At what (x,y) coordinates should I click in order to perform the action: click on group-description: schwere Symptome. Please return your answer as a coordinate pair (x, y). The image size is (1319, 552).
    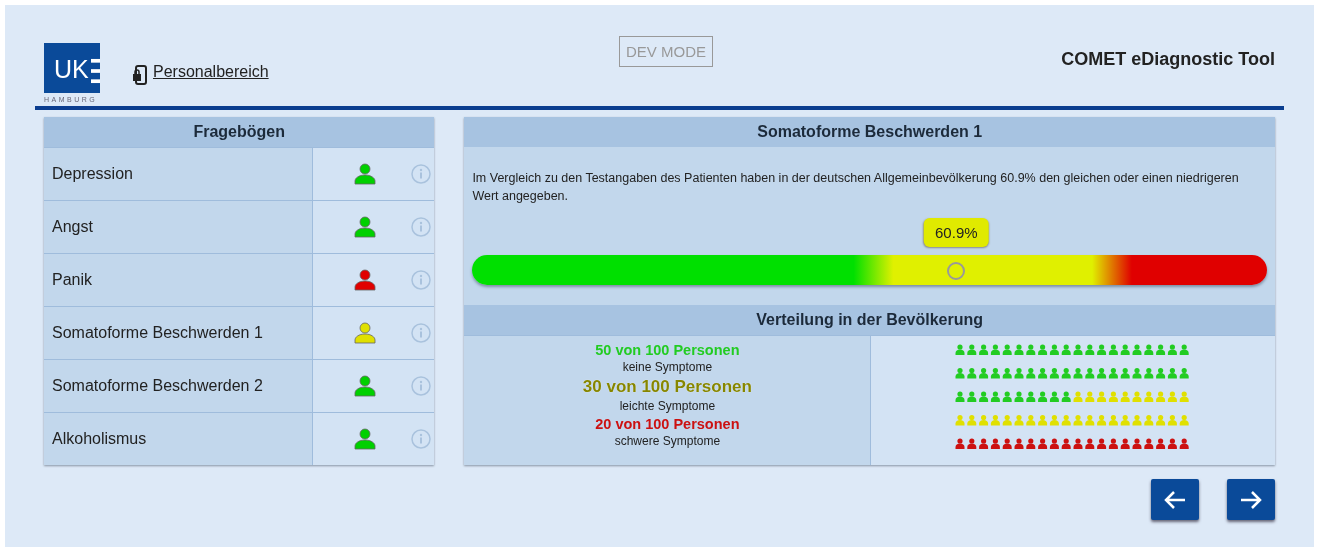
    Looking at the image, I should click on (667, 441).